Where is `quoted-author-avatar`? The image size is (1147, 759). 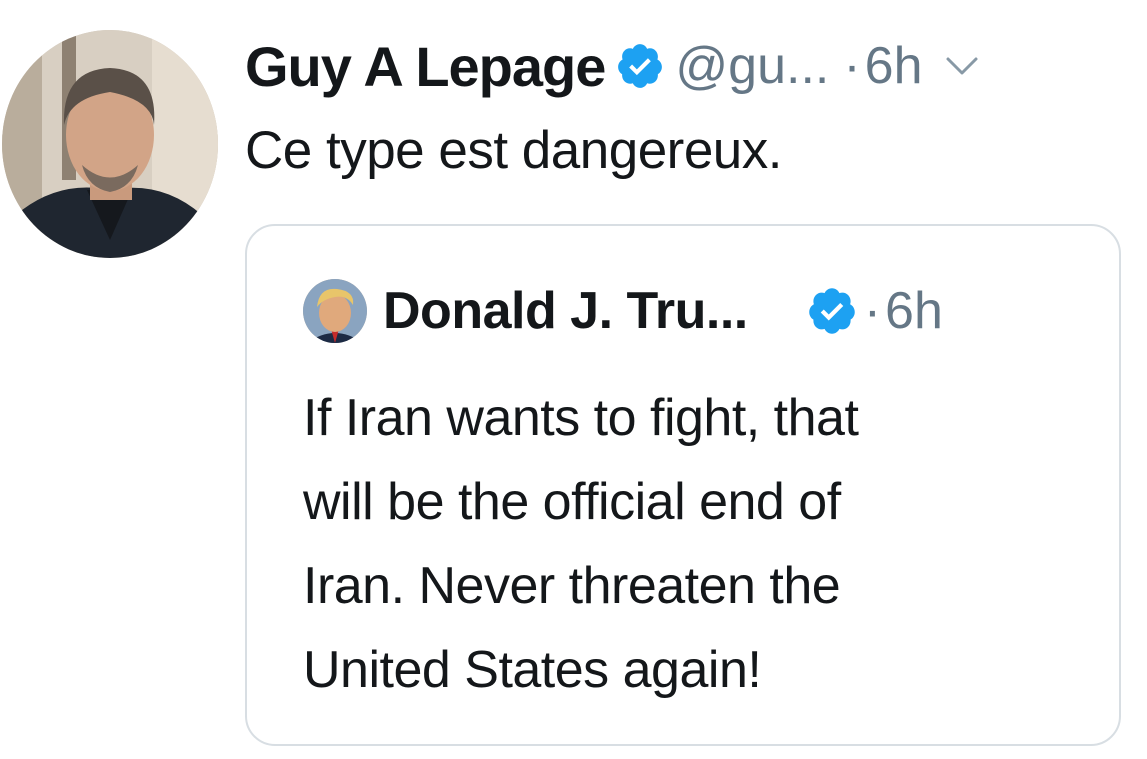
quoted-author-avatar is located at coordinates (335, 311).